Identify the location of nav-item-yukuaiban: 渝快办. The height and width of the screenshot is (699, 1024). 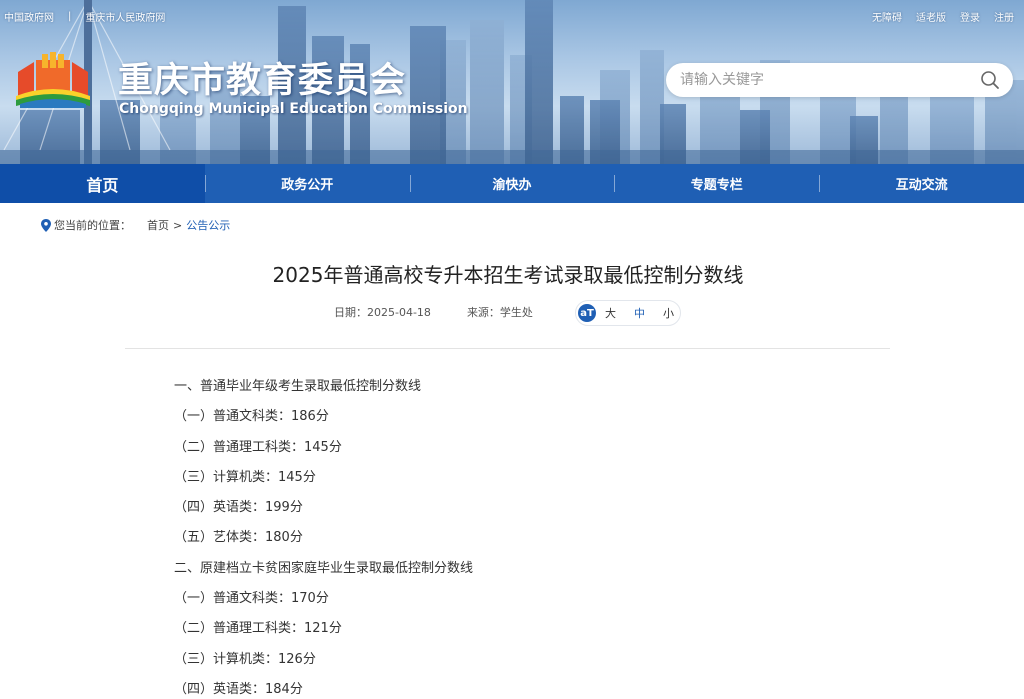
(512, 183).